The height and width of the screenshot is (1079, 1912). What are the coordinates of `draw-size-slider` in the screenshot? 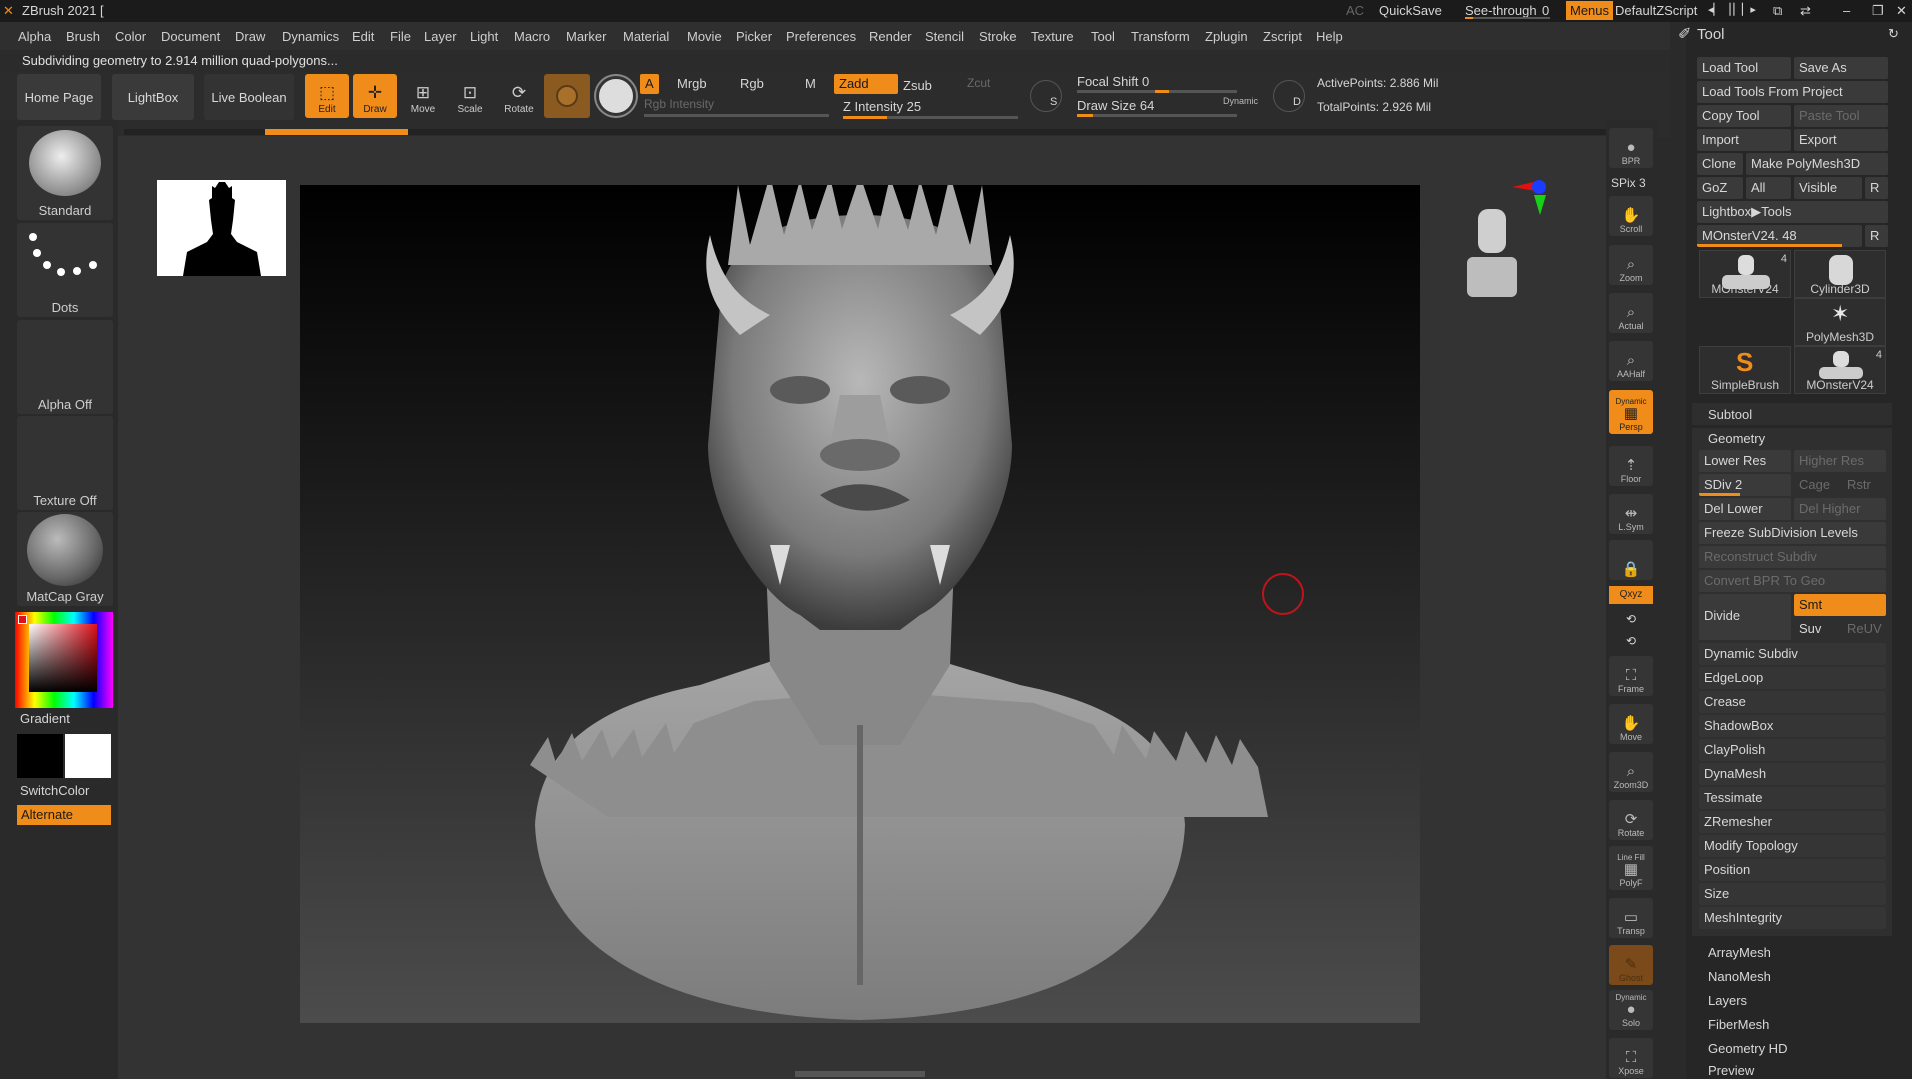 It's located at (1157, 115).